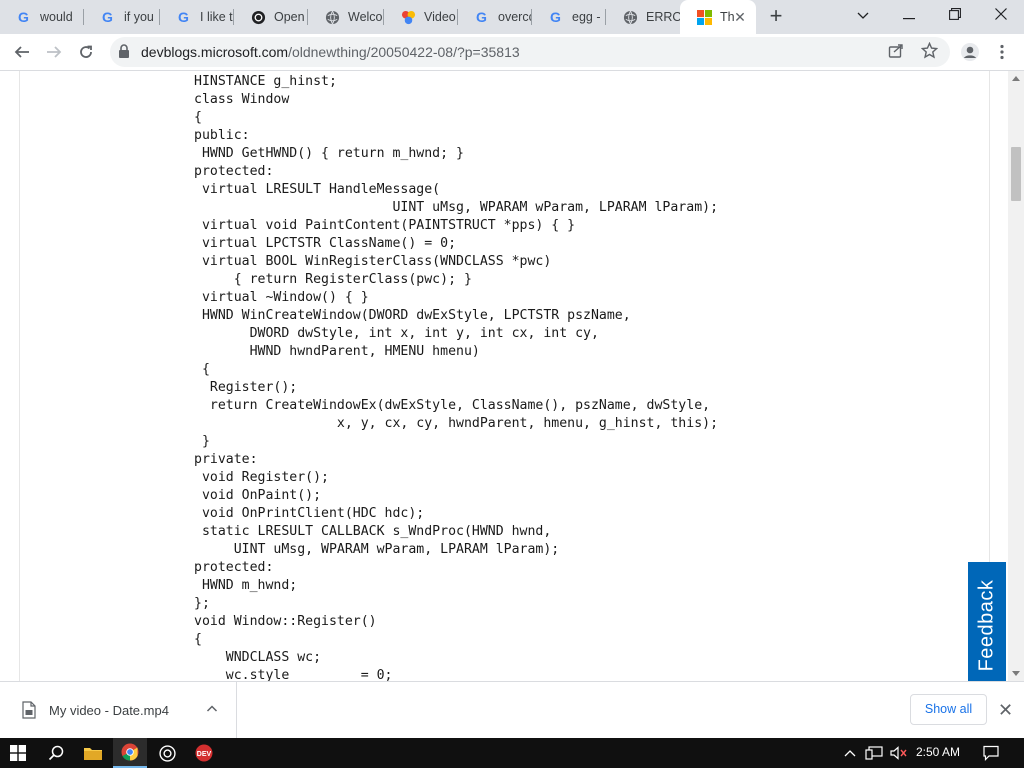 The width and height of the screenshot is (1024, 768). Describe the element at coordinates (495, 17) in the screenshot. I see `tab-overcc: G overcc` at that location.